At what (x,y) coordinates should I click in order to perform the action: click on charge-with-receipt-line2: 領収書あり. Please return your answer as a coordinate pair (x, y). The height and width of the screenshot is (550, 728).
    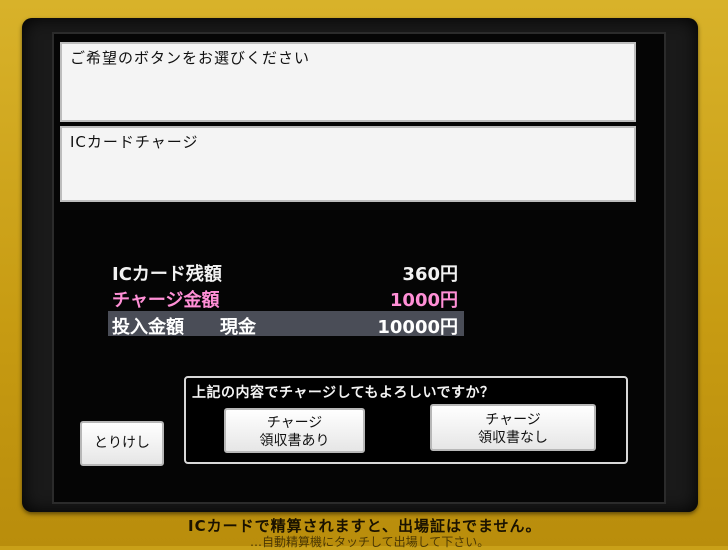
    Looking at the image, I should click on (294, 441).